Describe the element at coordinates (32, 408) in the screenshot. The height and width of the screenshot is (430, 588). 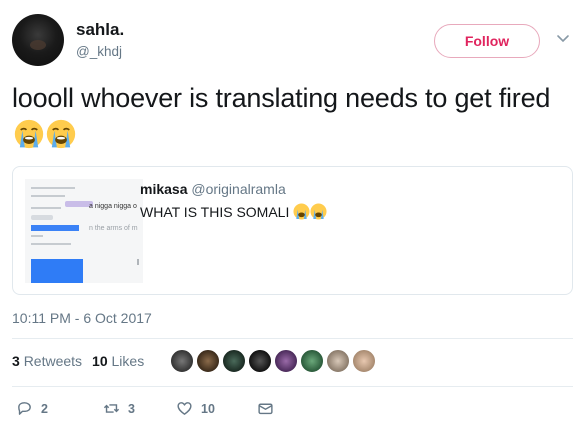
I see `reply-button: 2` at that location.